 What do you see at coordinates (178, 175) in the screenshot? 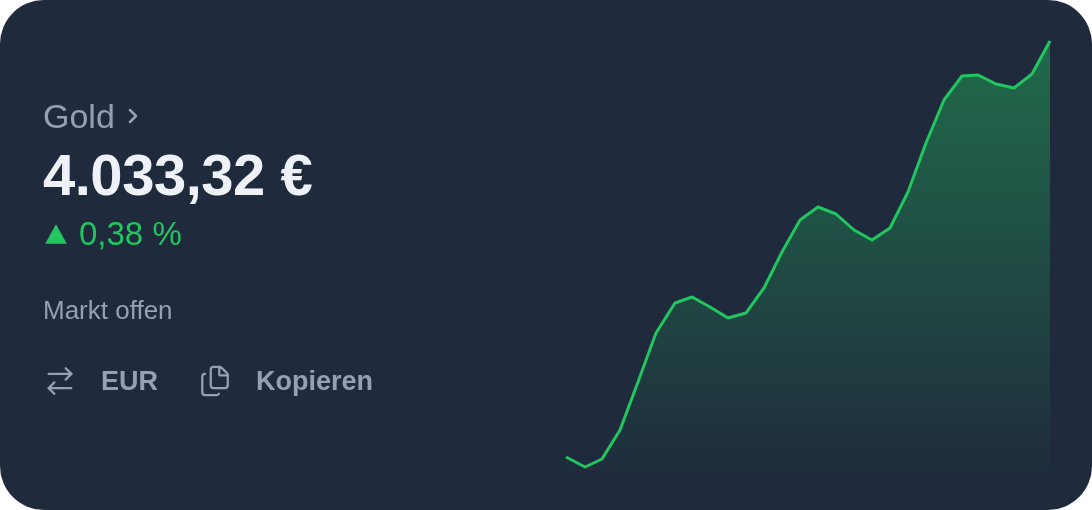
I see `price: 4.033,32 €` at bounding box center [178, 175].